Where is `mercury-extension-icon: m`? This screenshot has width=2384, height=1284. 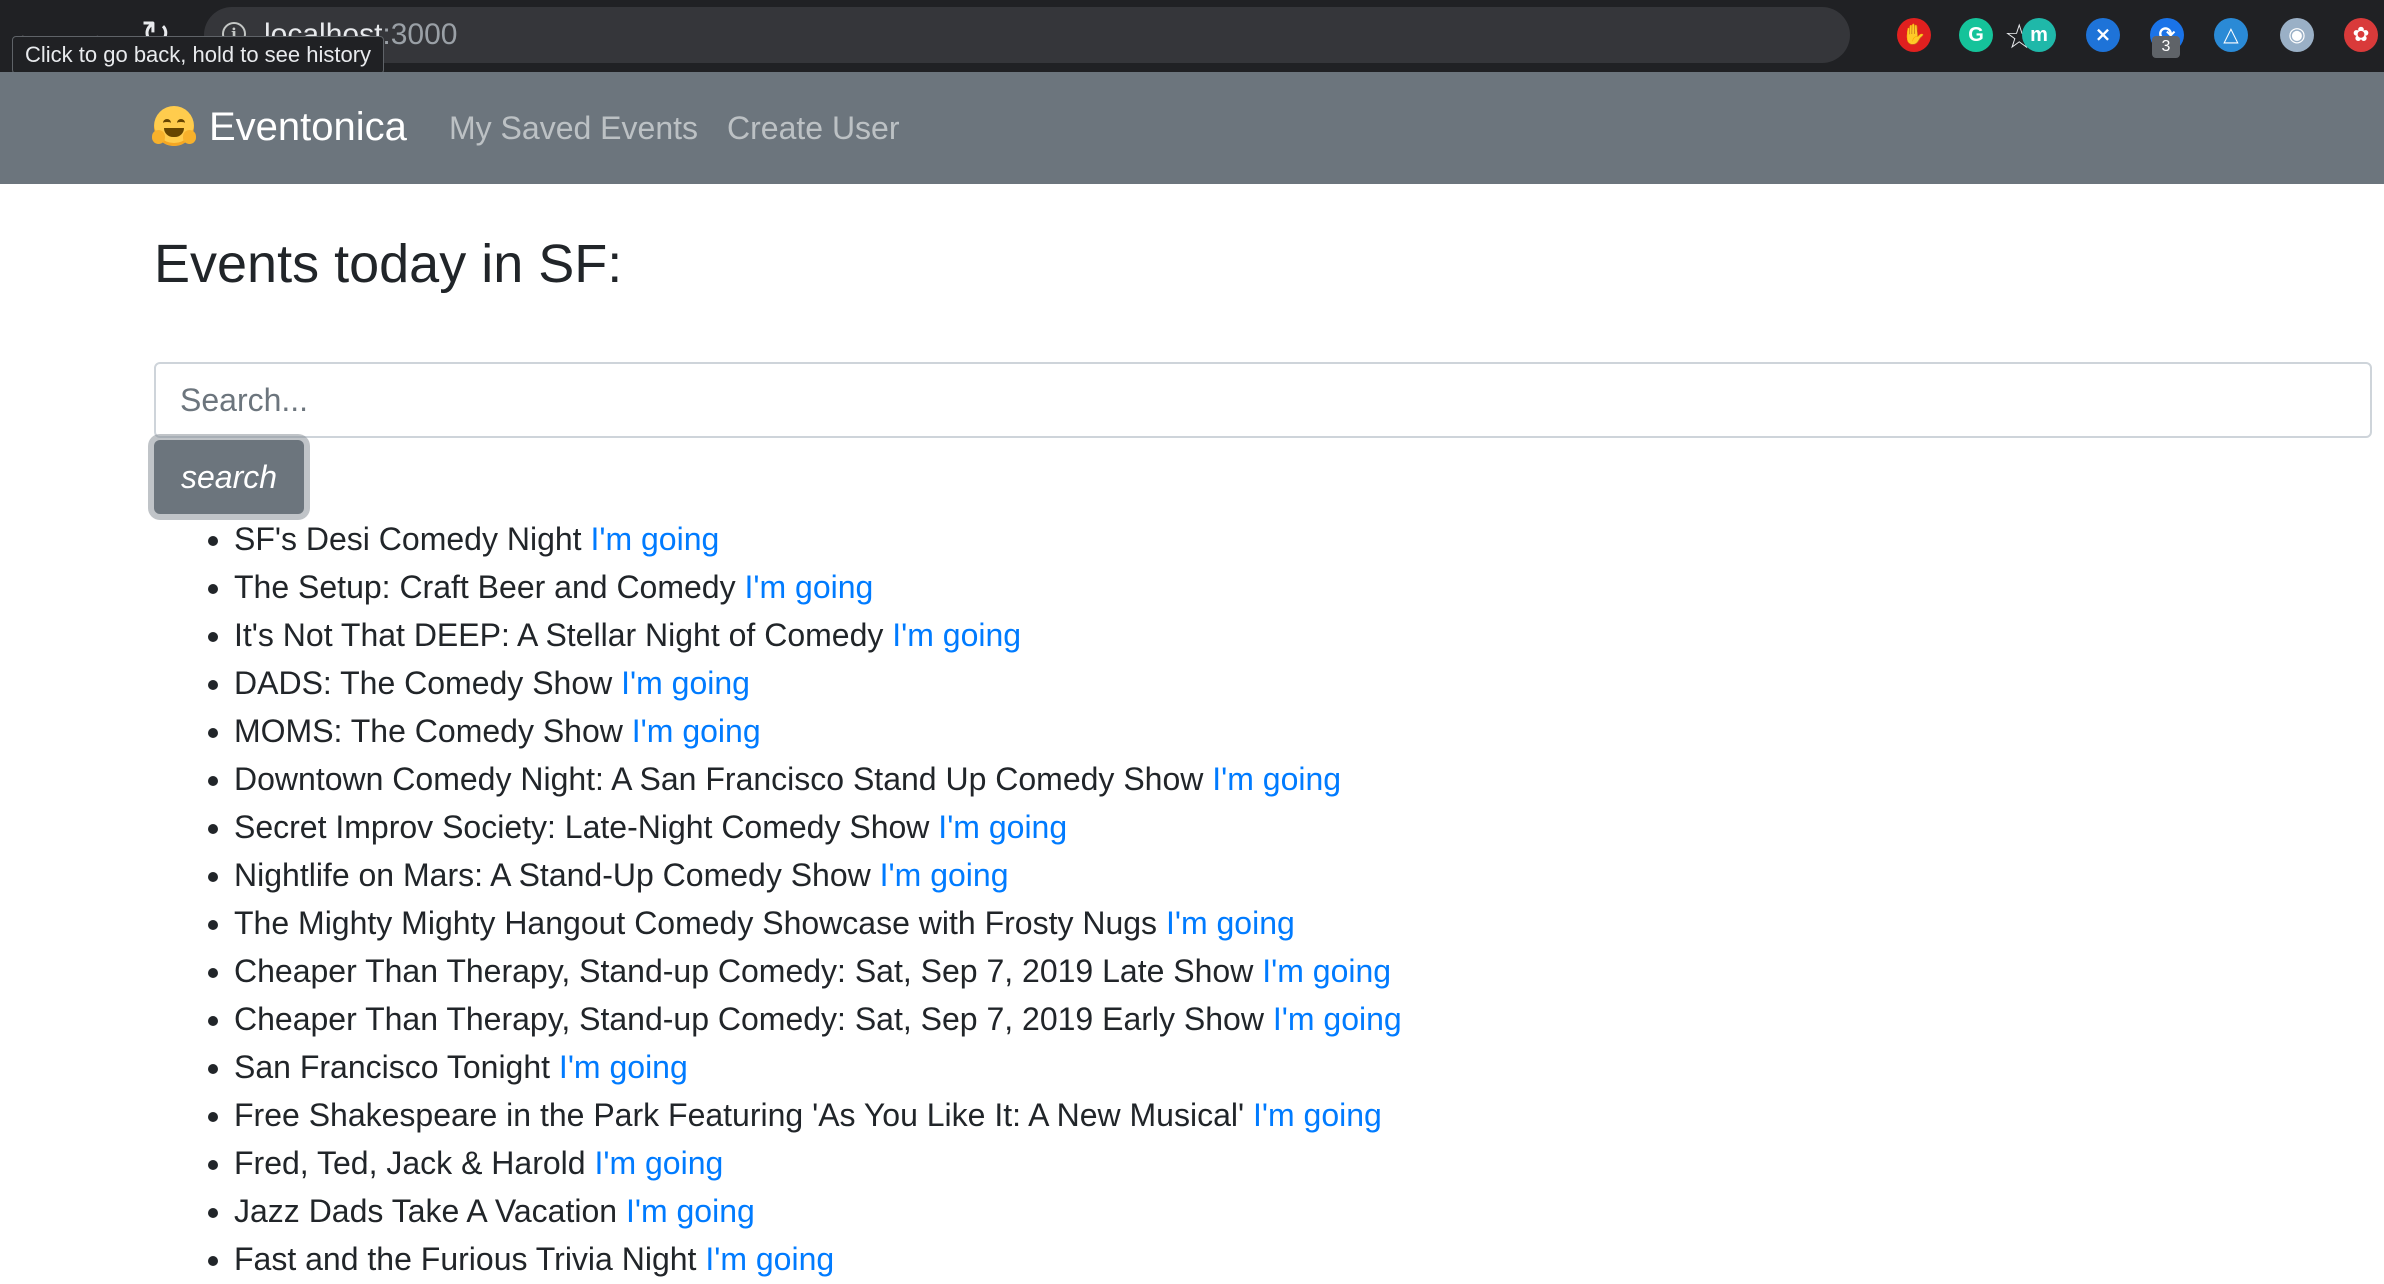
mercury-extension-icon: m is located at coordinates (2039, 35).